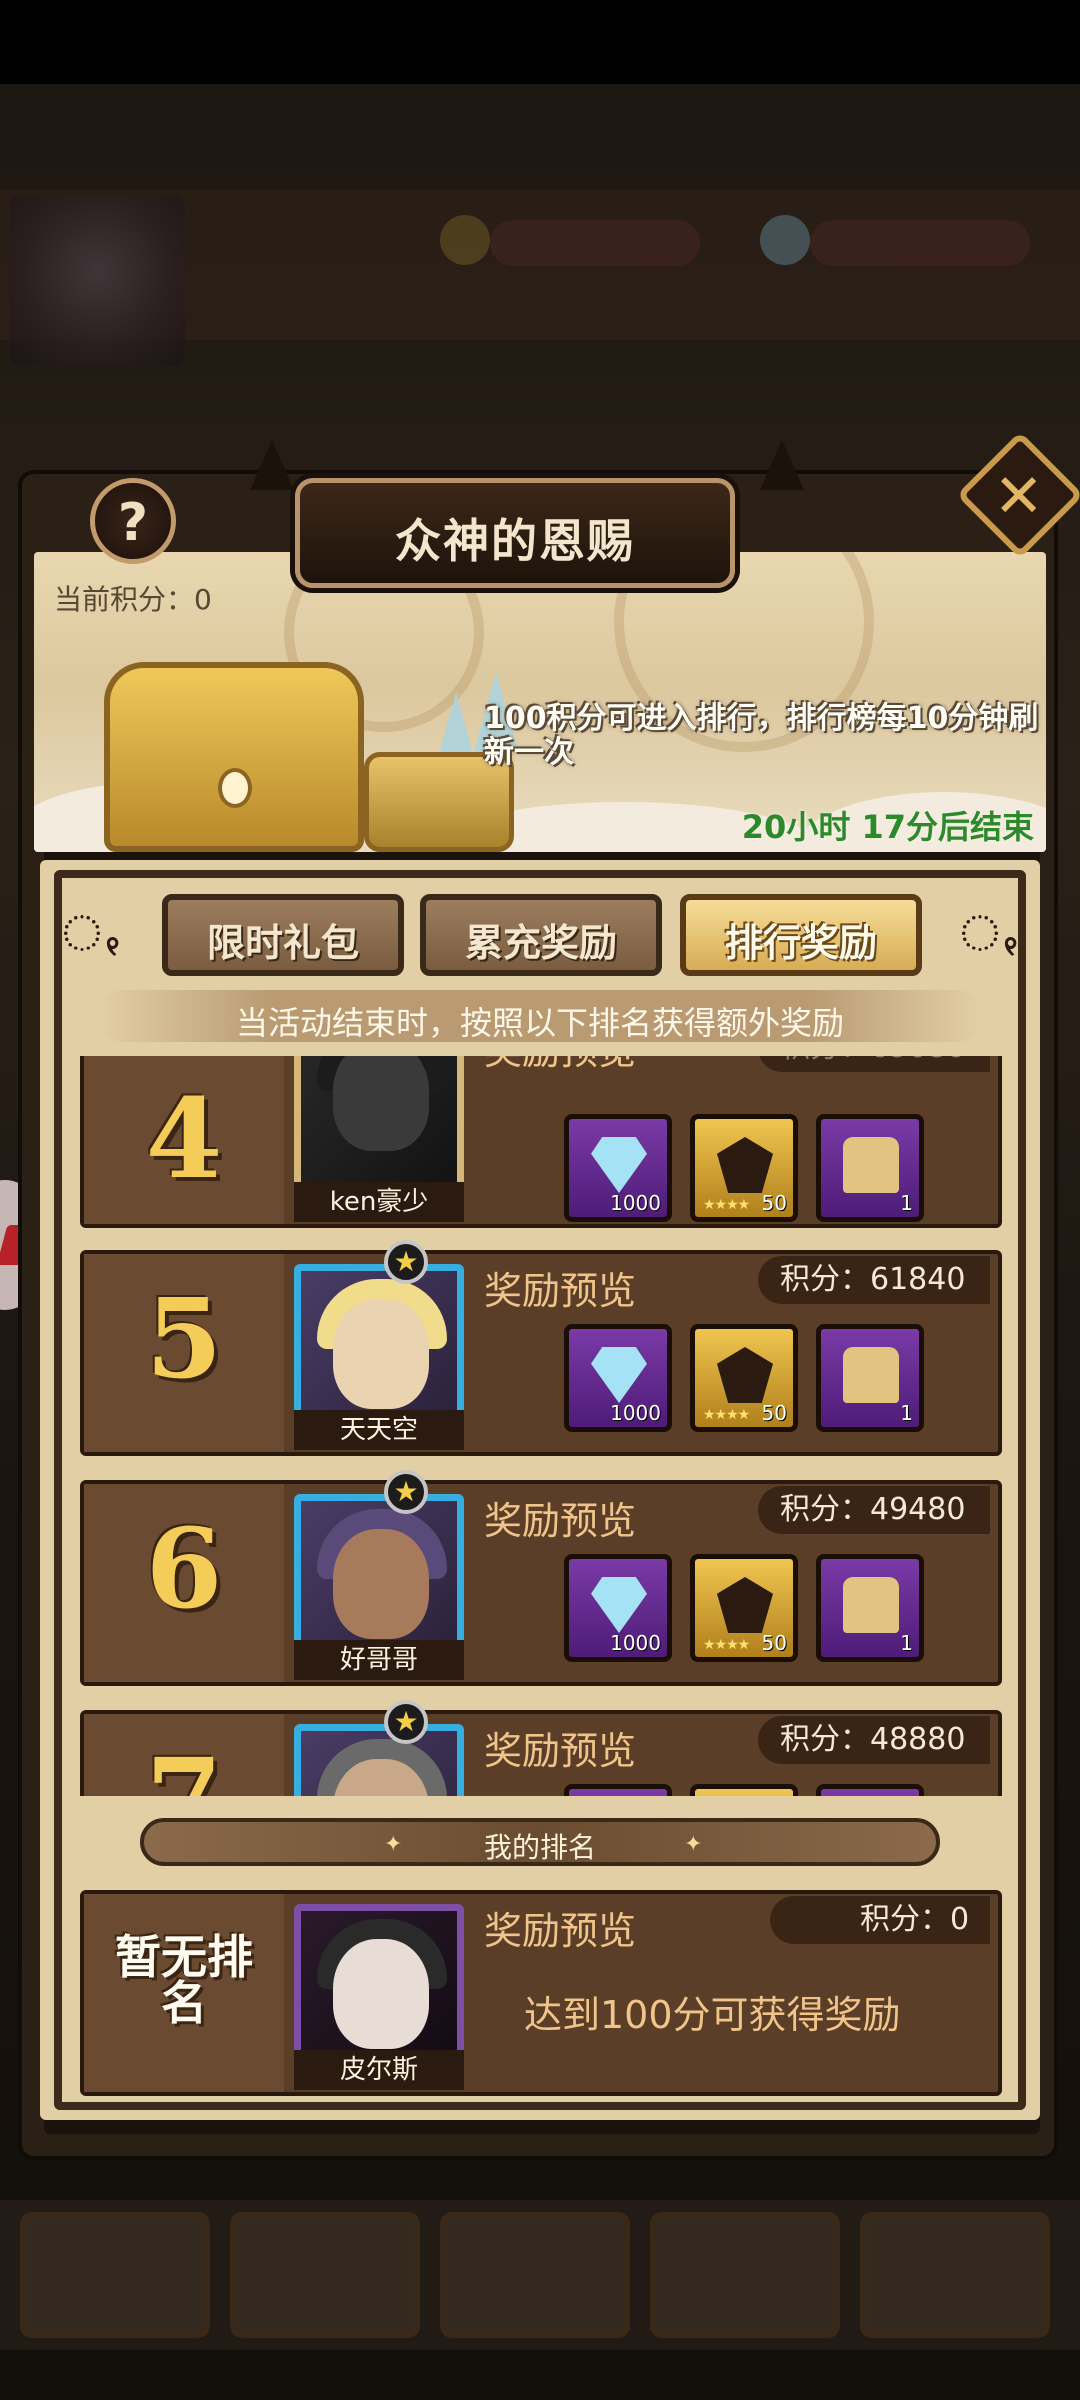  Describe the element at coordinates (184, 1765) in the screenshot. I see `rank-number: 7` at that location.